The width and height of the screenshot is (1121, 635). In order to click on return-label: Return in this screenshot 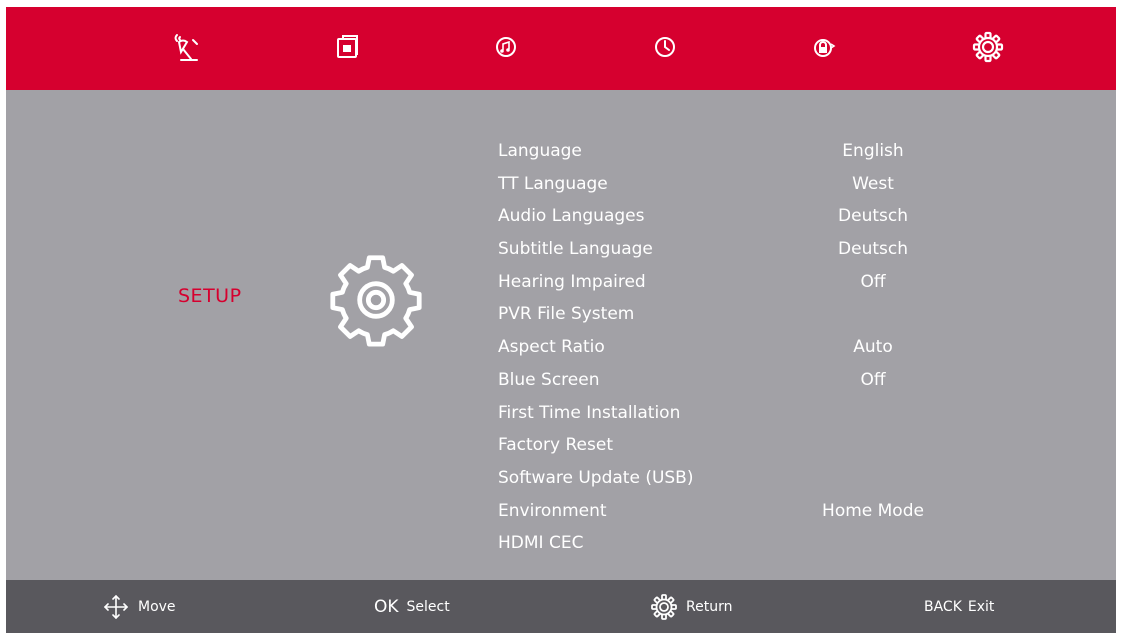, I will do `click(709, 606)`.